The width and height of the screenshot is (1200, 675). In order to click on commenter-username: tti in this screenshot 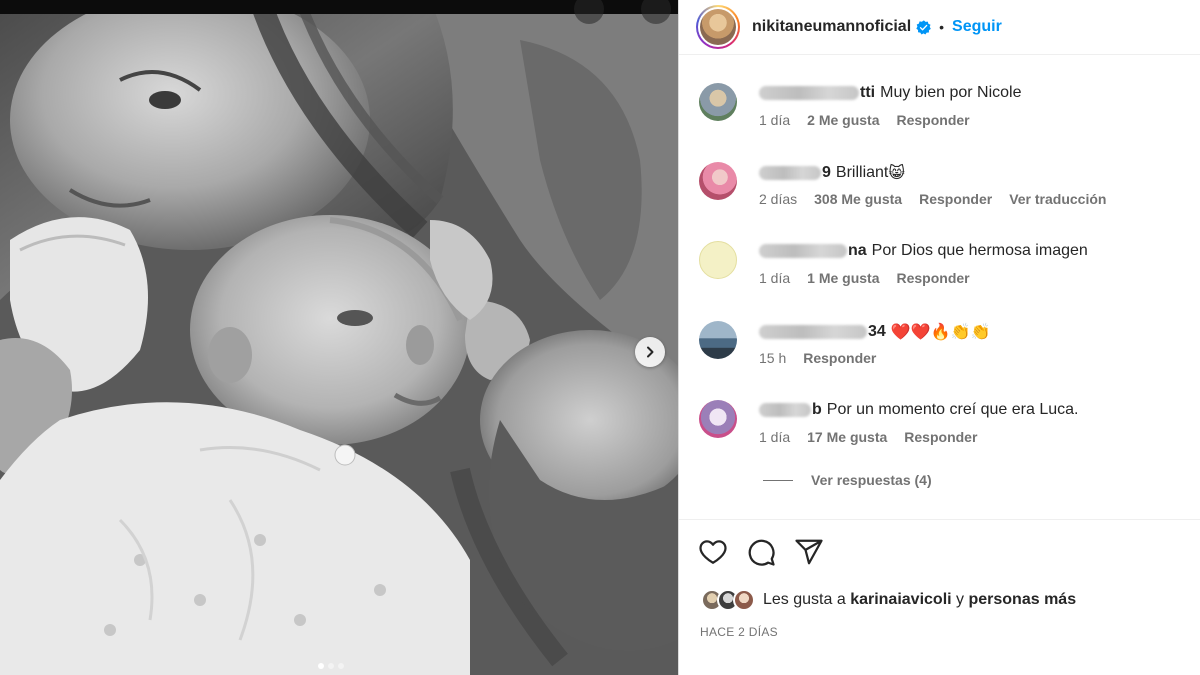, I will do `click(867, 93)`.